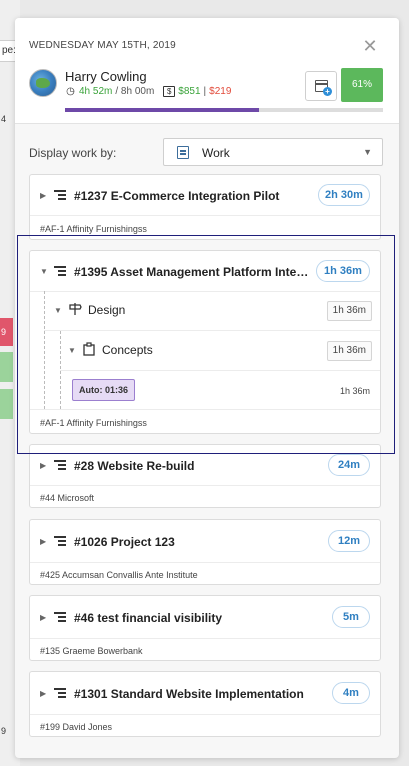 The height and width of the screenshot is (766, 409). What do you see at coordinates (197, 694) in the screenshot?
I see `project-title: #1301 Standard Website Implementation` at bounding box center [197, 694].